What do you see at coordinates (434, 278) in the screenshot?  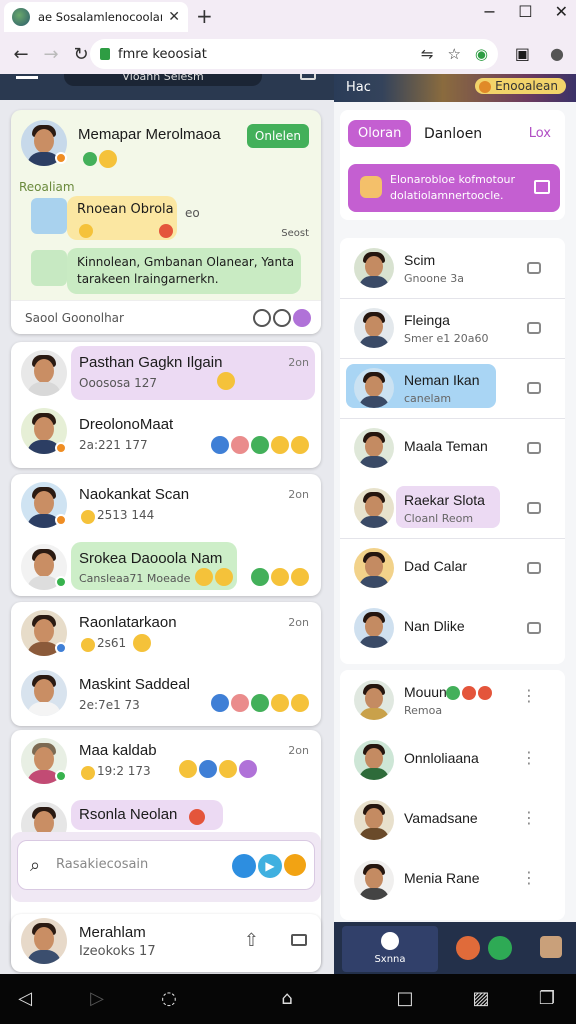 I see `contact-sub: Gnoone 3a` at bounding box center [434, 278].